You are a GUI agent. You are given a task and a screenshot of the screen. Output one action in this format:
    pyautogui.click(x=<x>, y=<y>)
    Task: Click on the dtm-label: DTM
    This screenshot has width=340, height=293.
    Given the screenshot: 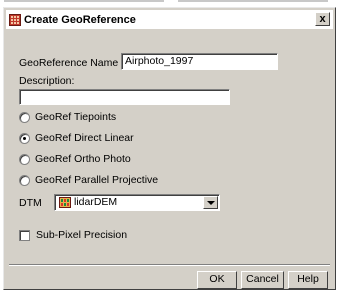 What is the action you would take?
    pyautogui.click(x=30, y=203)
    